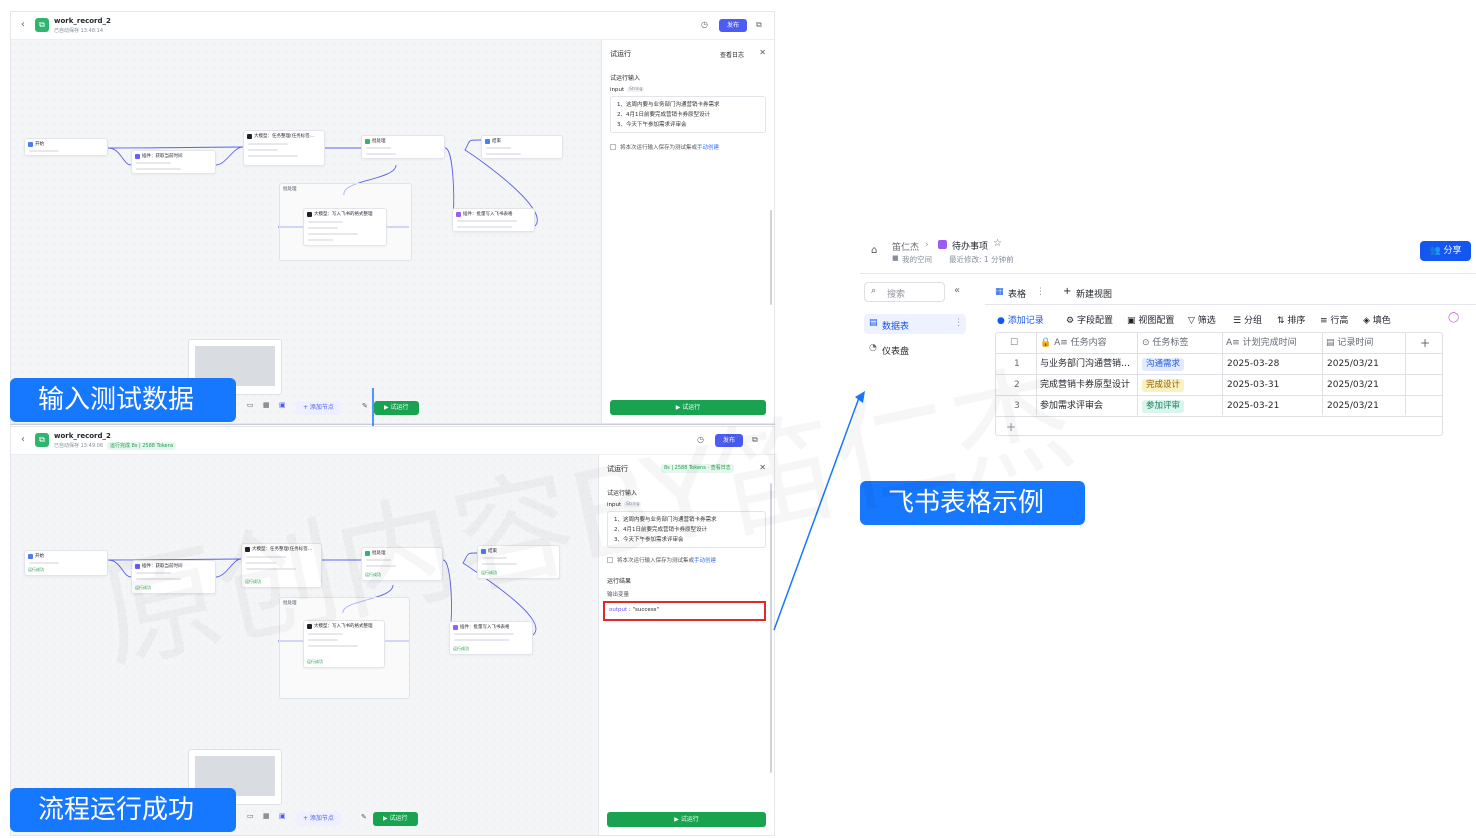 The width and height of the screenshot is (1476, 838). I want to click on group-button: ☰ 分组, so click(1247, 319).